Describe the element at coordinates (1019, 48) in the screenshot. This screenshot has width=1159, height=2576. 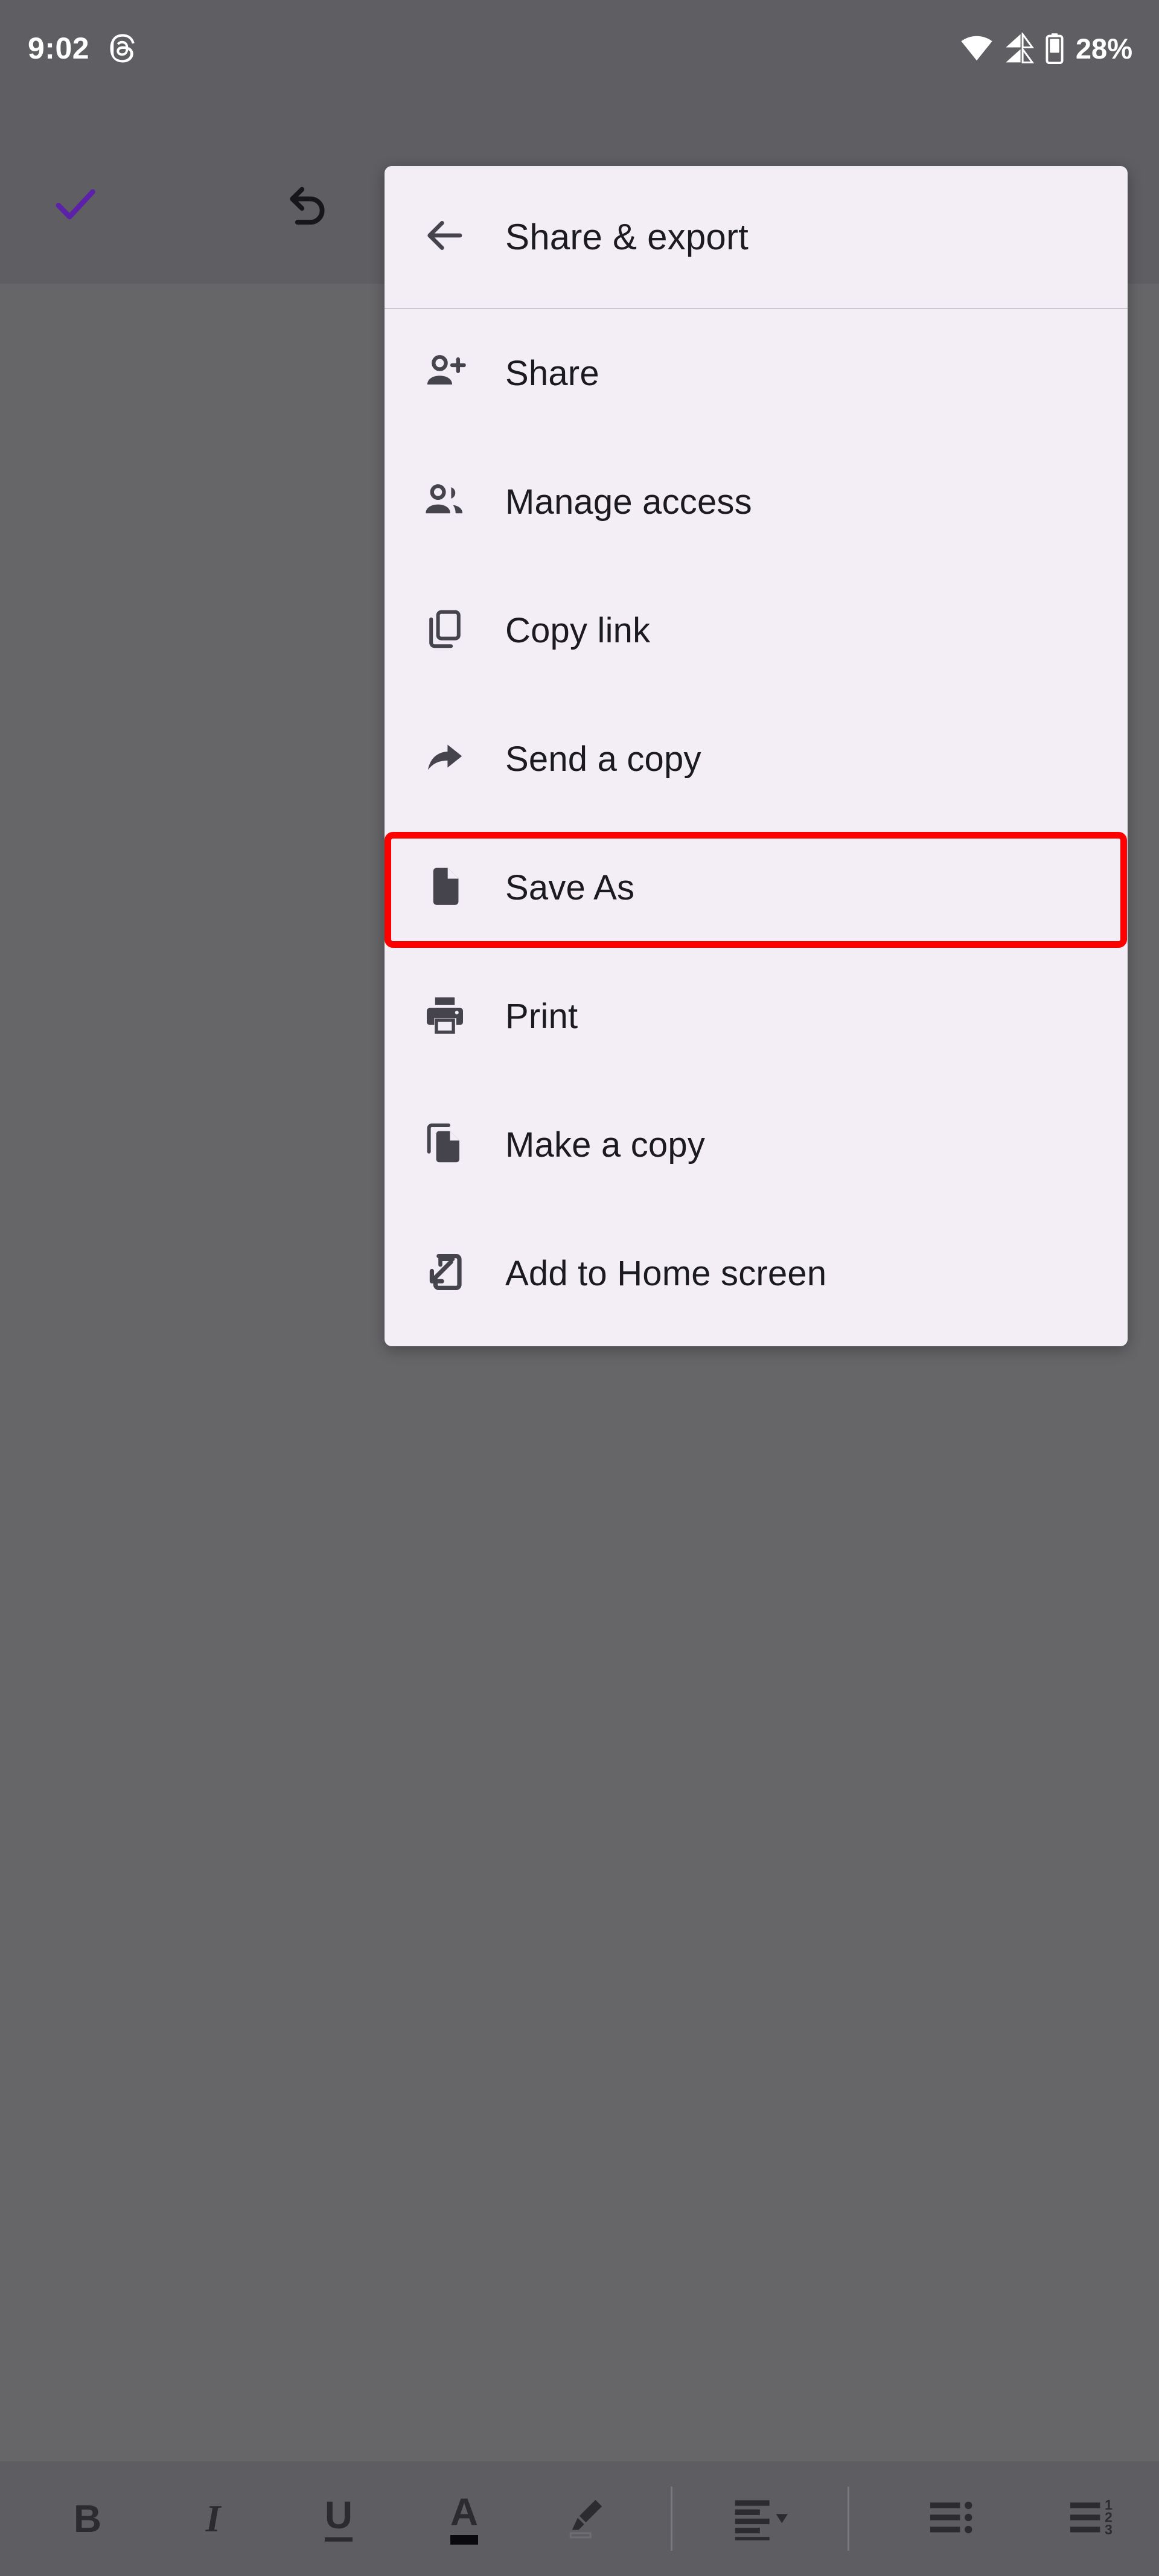
I see `cellular-signal-icon` at that location.